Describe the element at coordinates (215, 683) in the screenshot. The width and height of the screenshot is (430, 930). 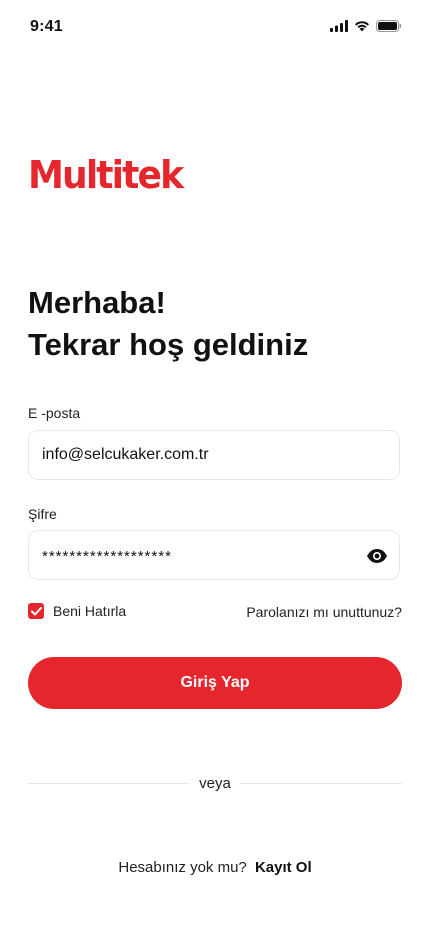
I see `login-button: Giriş Yap` at that location.